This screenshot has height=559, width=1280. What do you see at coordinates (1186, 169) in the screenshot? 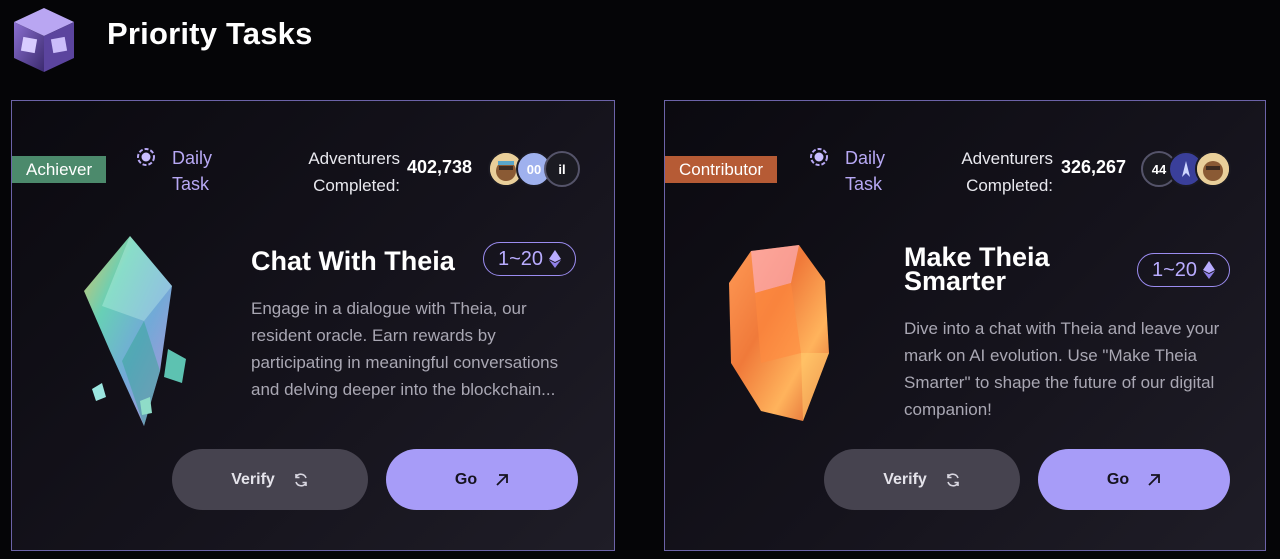
I see `figure-avatar-icon` at bounding box center [1186, 169].